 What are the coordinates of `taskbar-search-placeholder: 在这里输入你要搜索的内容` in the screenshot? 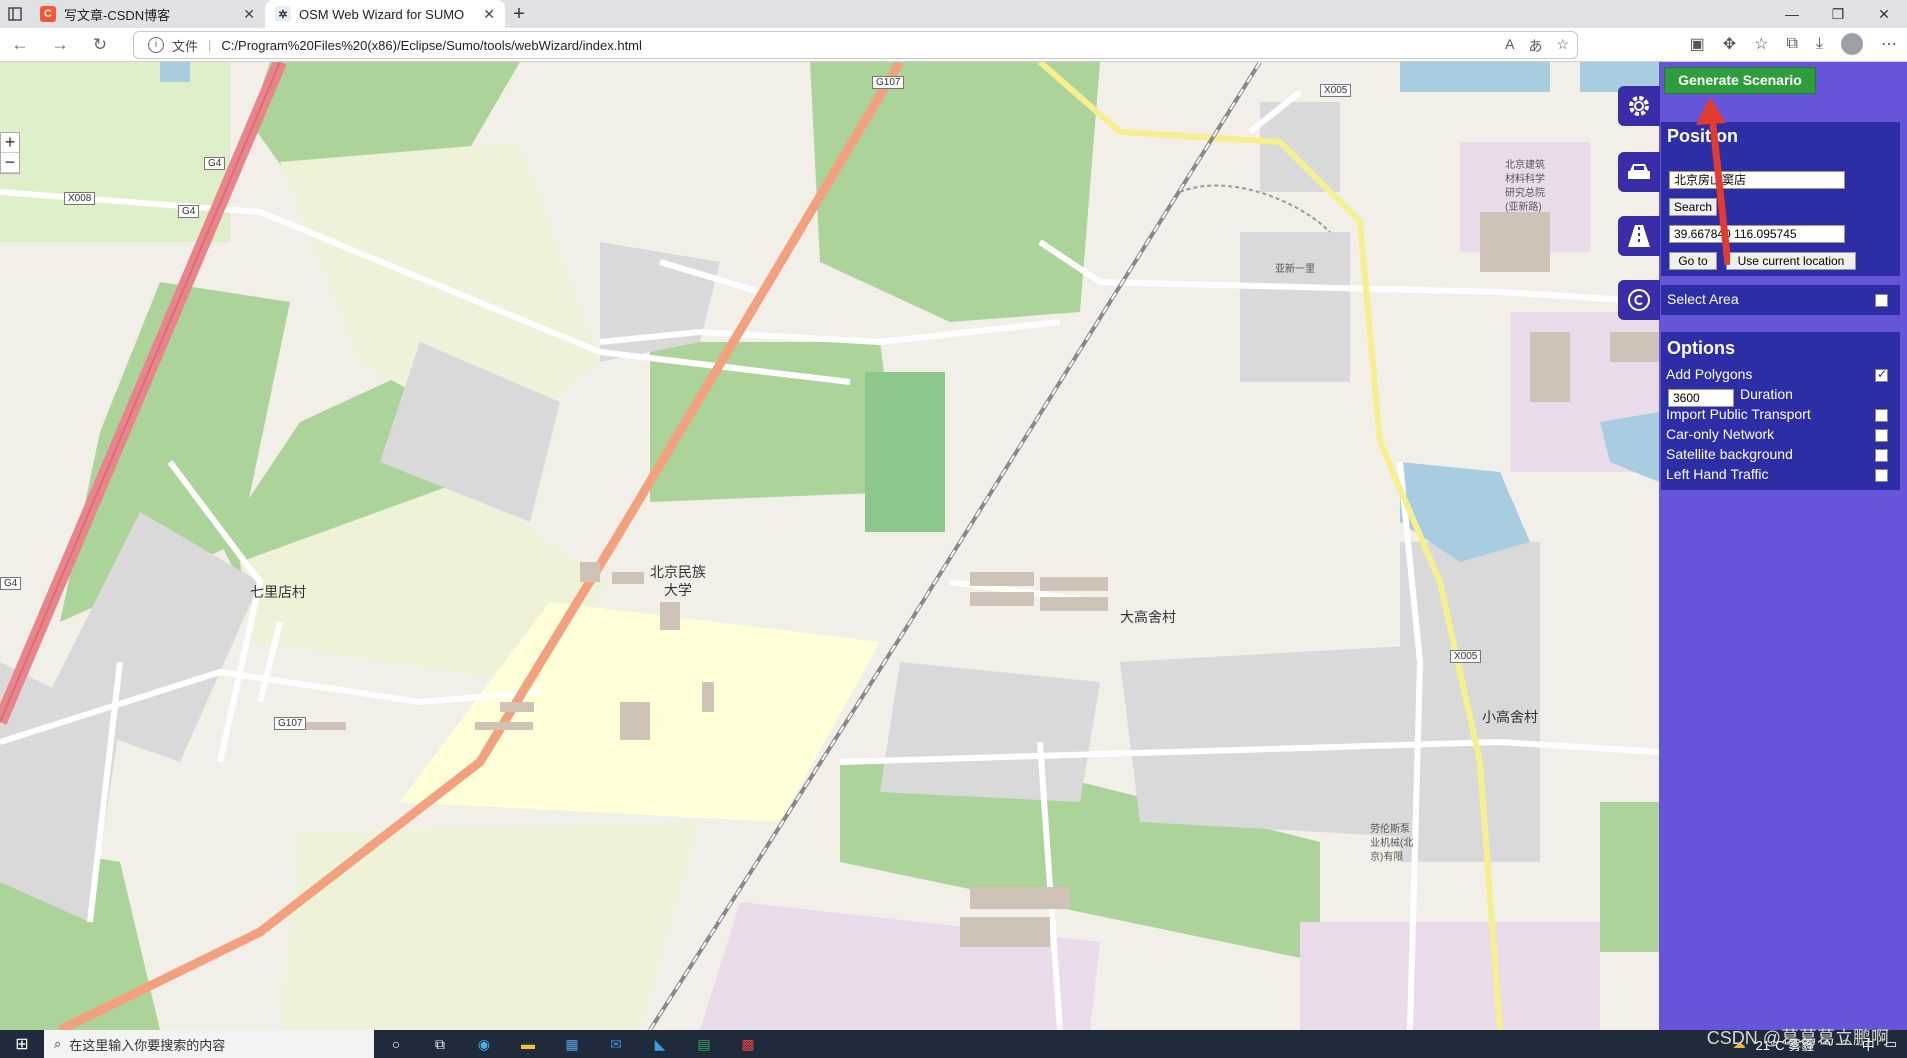 It's located at (147, 1045).